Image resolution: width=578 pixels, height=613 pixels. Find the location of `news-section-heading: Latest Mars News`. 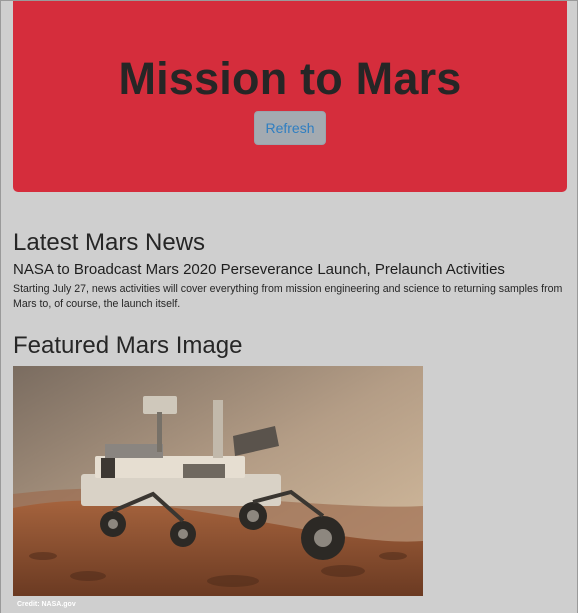

news-section-heading: Latest Mars News is located at coordinates (109, 242).